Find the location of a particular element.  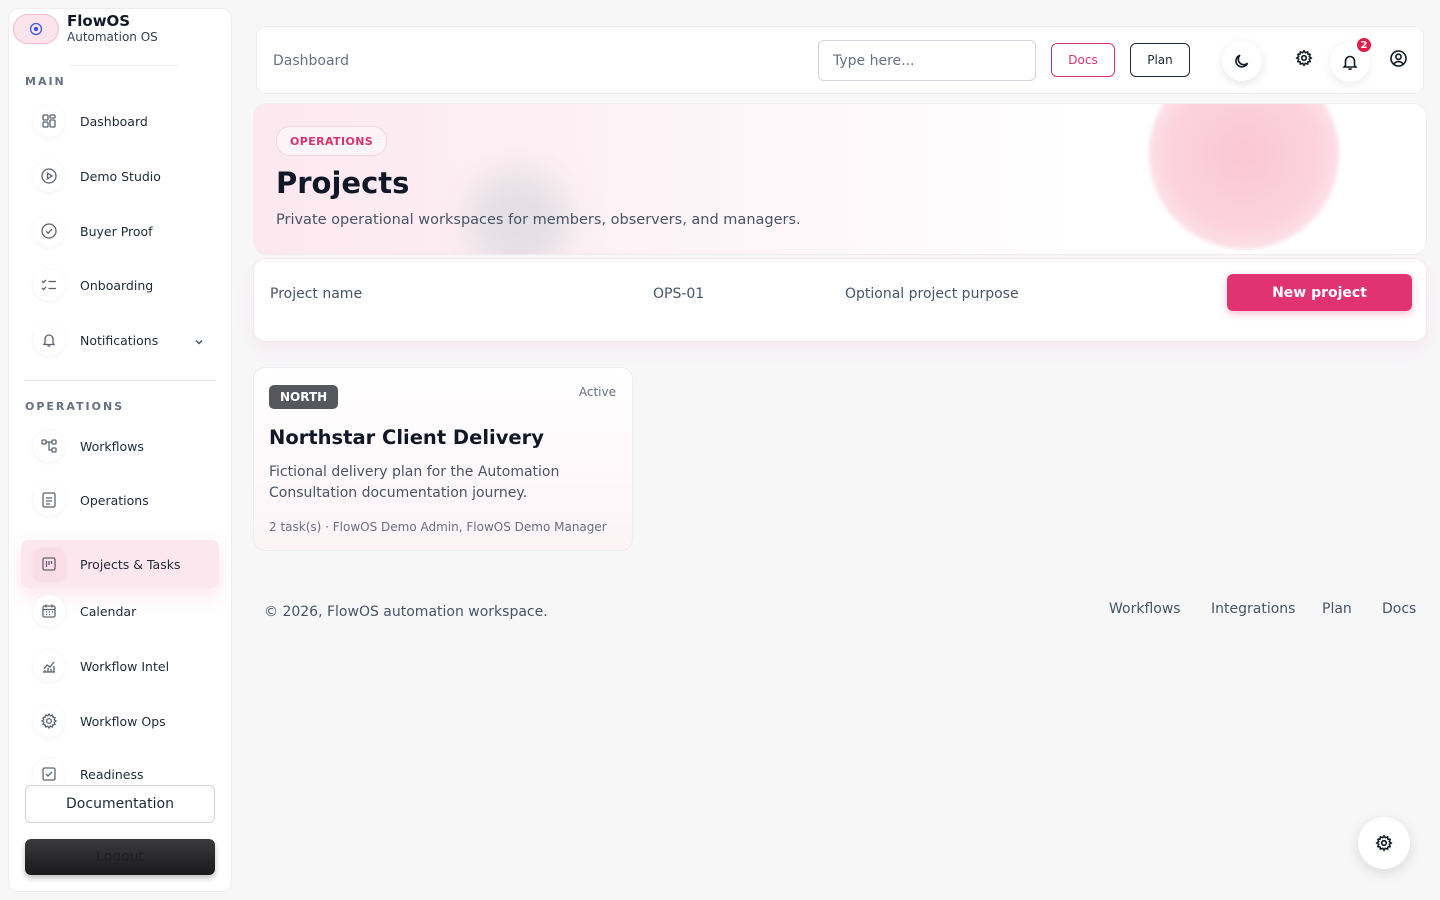

sidebar-item-onboarding: Onboarding is located at coordinates (120, 285).